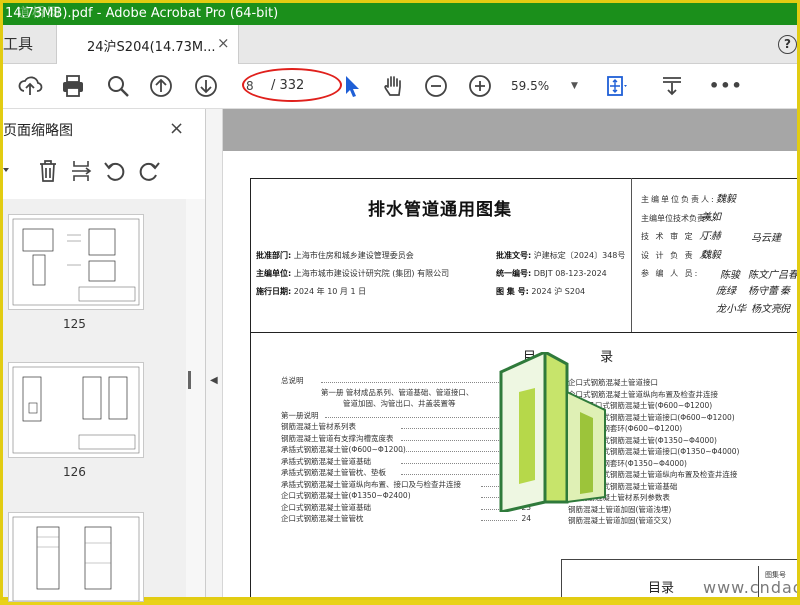 Image resolution: width=800 pixels, height=605 pixels. I want to click on hand-icon, so click(393, 86).